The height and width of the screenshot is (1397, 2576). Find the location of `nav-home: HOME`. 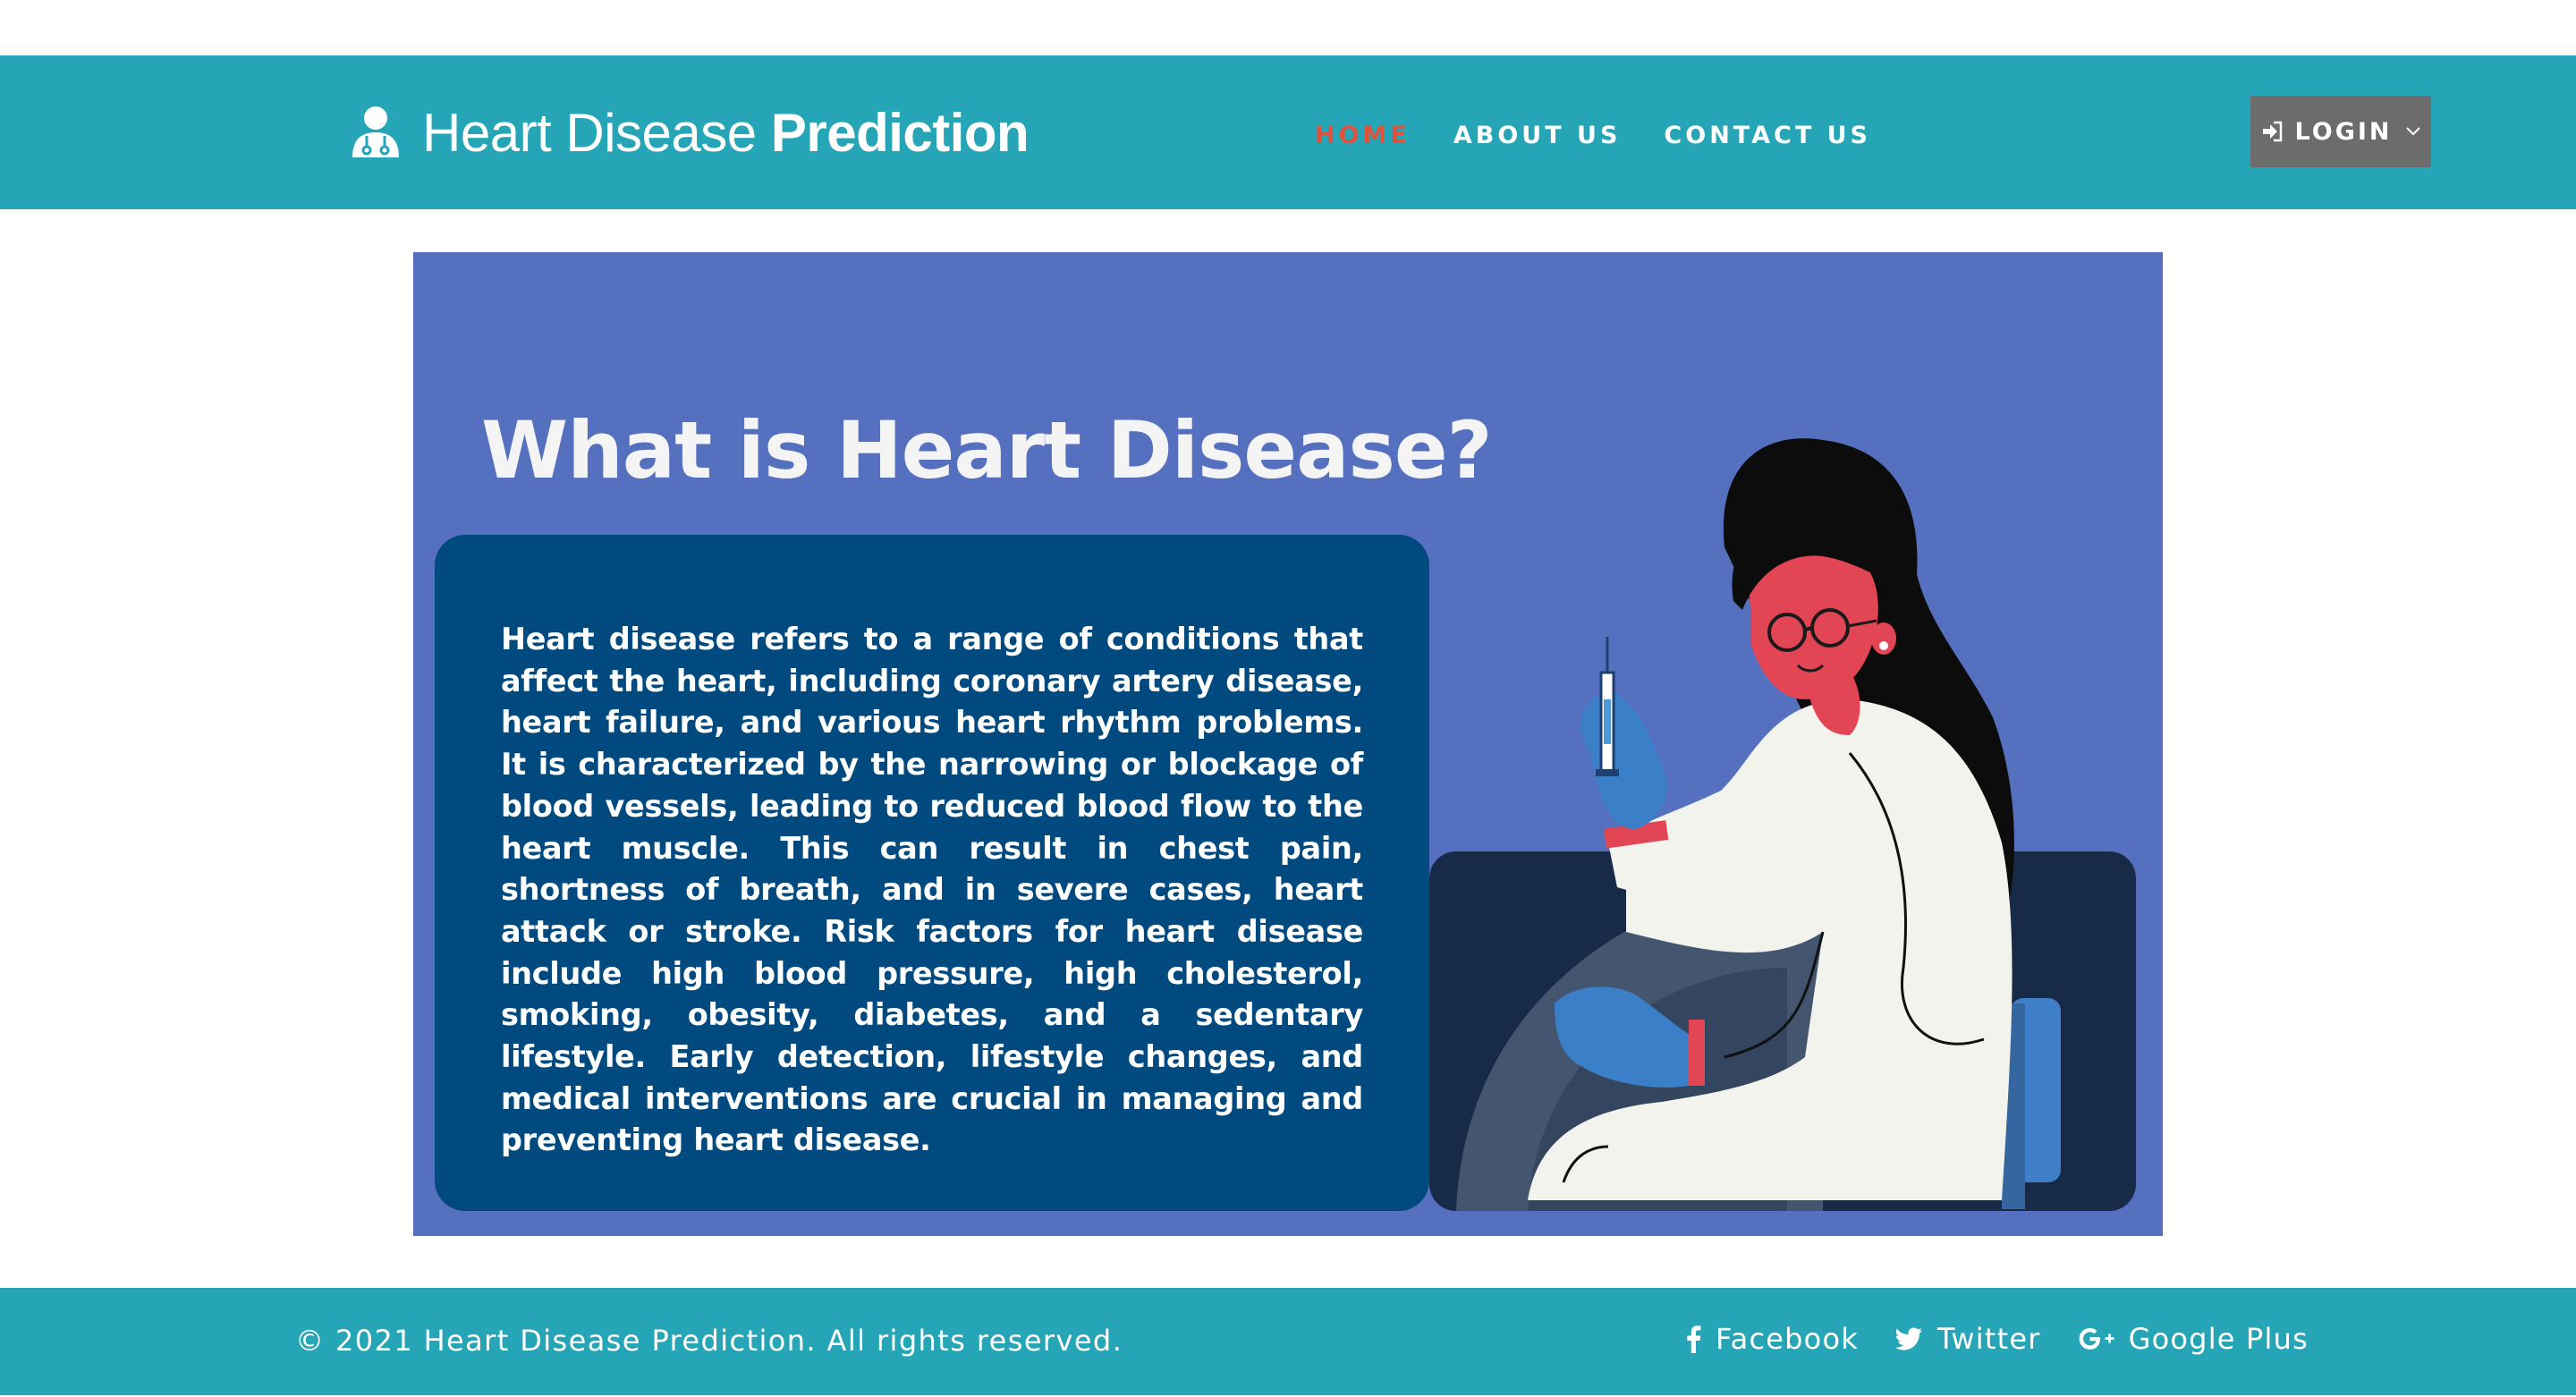

nav-home: HOME is located at coordinates (1363, 135).